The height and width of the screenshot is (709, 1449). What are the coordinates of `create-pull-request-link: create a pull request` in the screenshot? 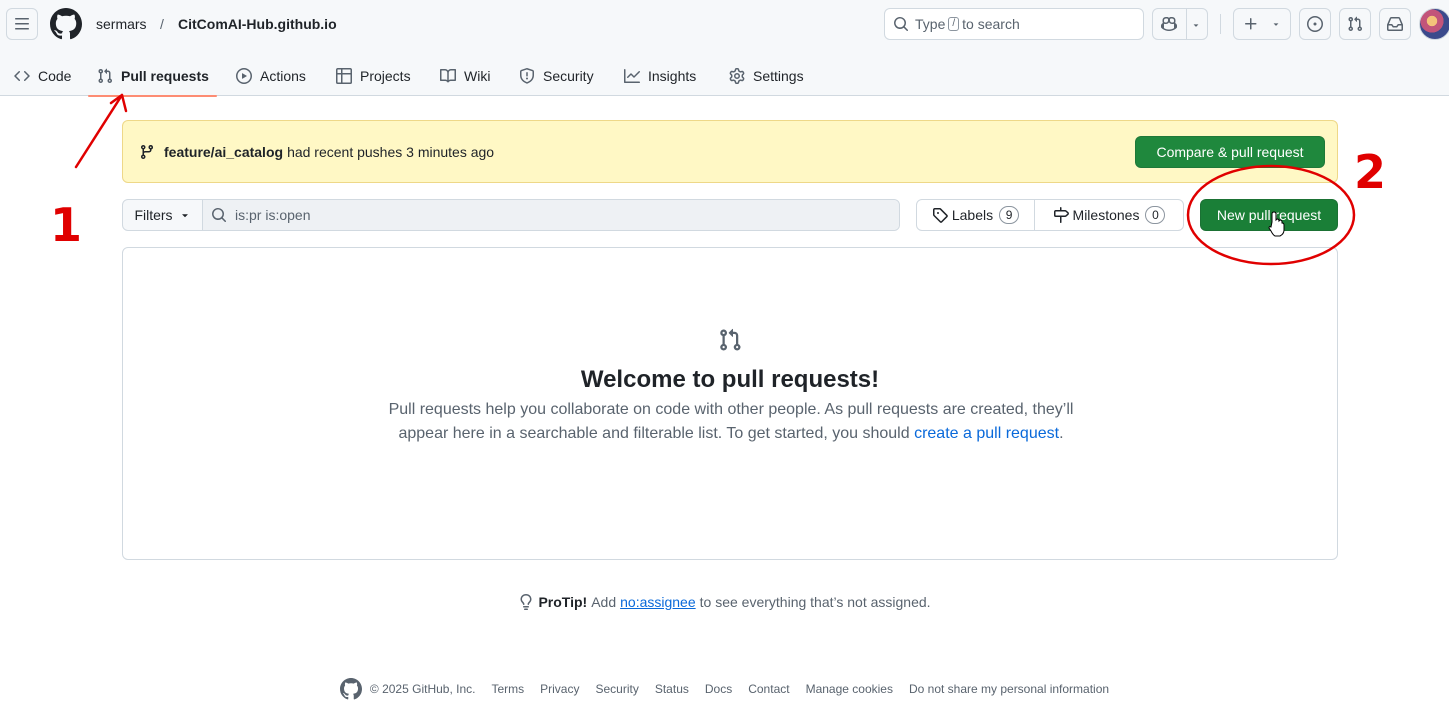 It's located at (986, 433).